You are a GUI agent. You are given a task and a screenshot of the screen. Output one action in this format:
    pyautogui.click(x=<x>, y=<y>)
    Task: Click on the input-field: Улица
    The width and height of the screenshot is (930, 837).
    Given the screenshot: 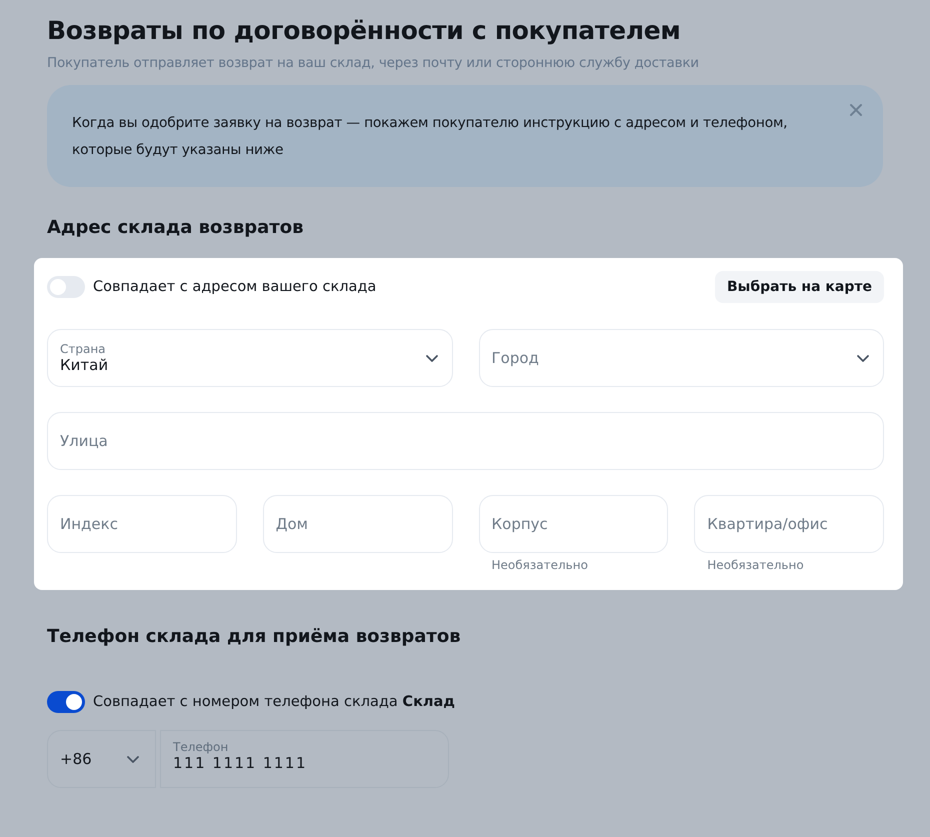 What is the action you would take?
    pyautogui.click(x=465, y=441)
    